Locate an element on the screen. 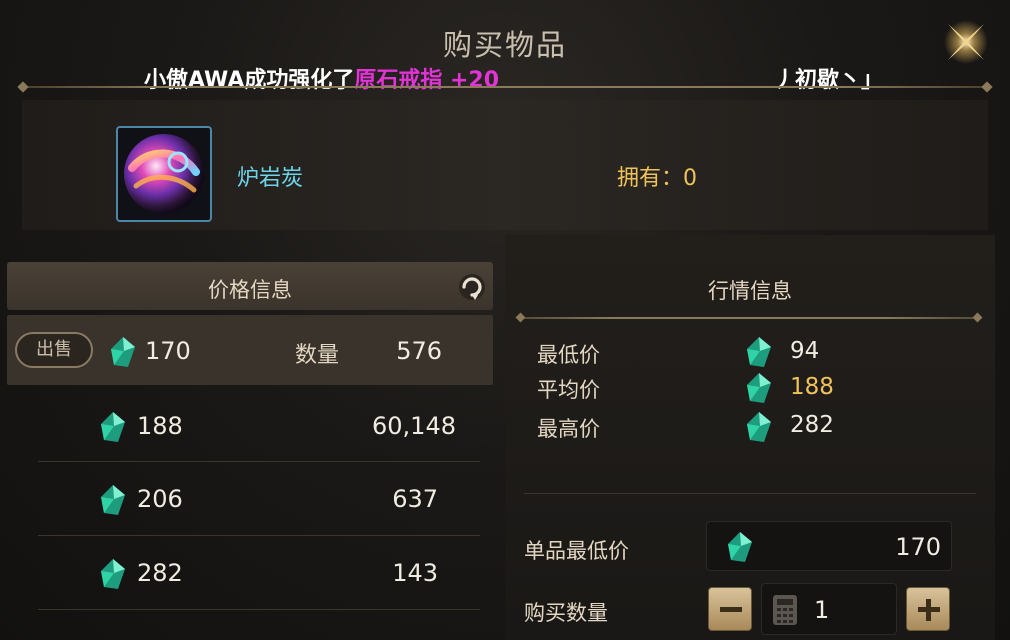 The width and height of the screenshot is (1010, 640). increase-quantity-button is located at coordinates (928, 609).